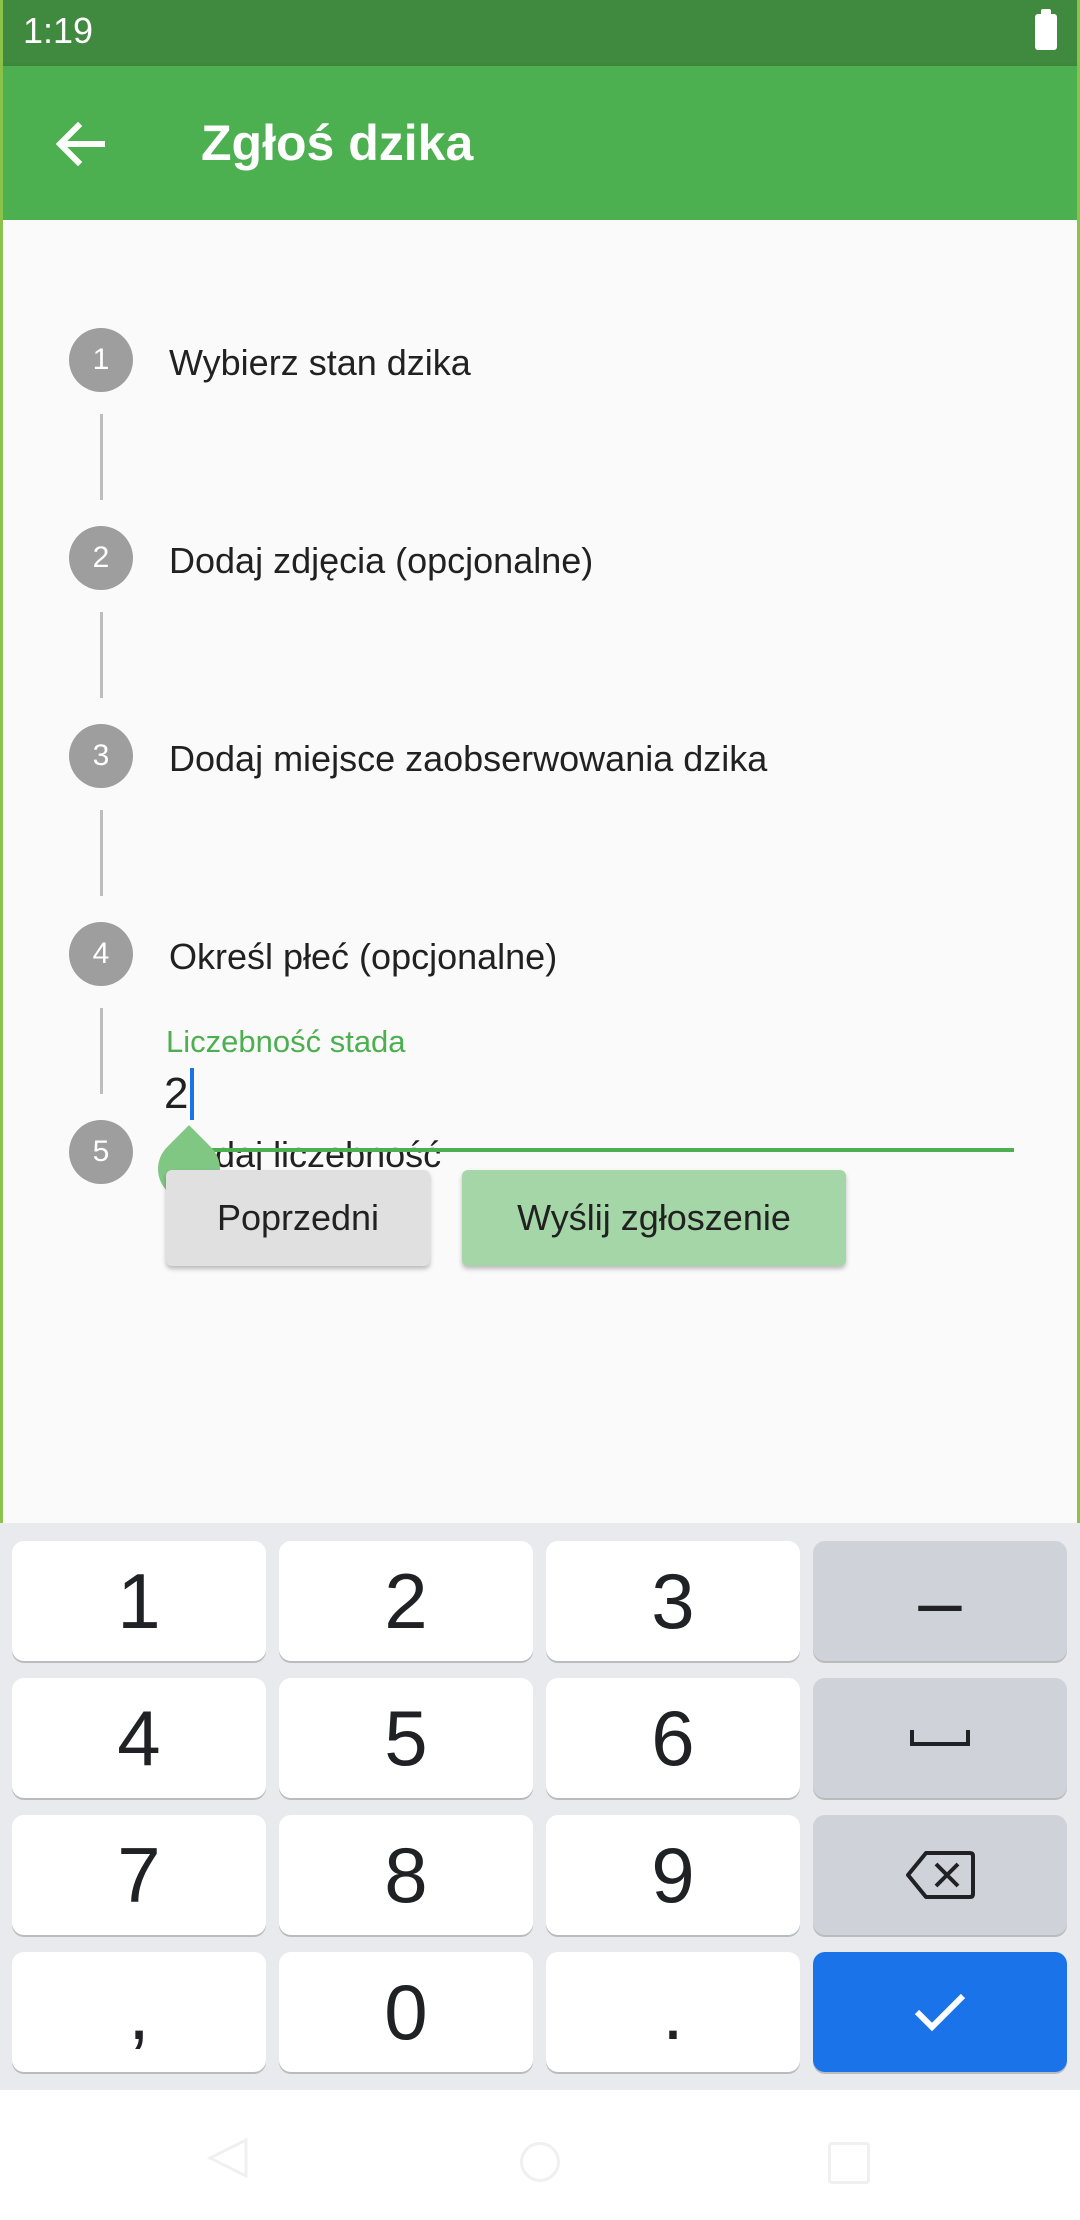 This screenshot has width=1080, height=2220. What do you see at coordinates (337, 143) in the screenshot?
I see `page-title: Zgłoś dzika` at bounding box center [337, 143].